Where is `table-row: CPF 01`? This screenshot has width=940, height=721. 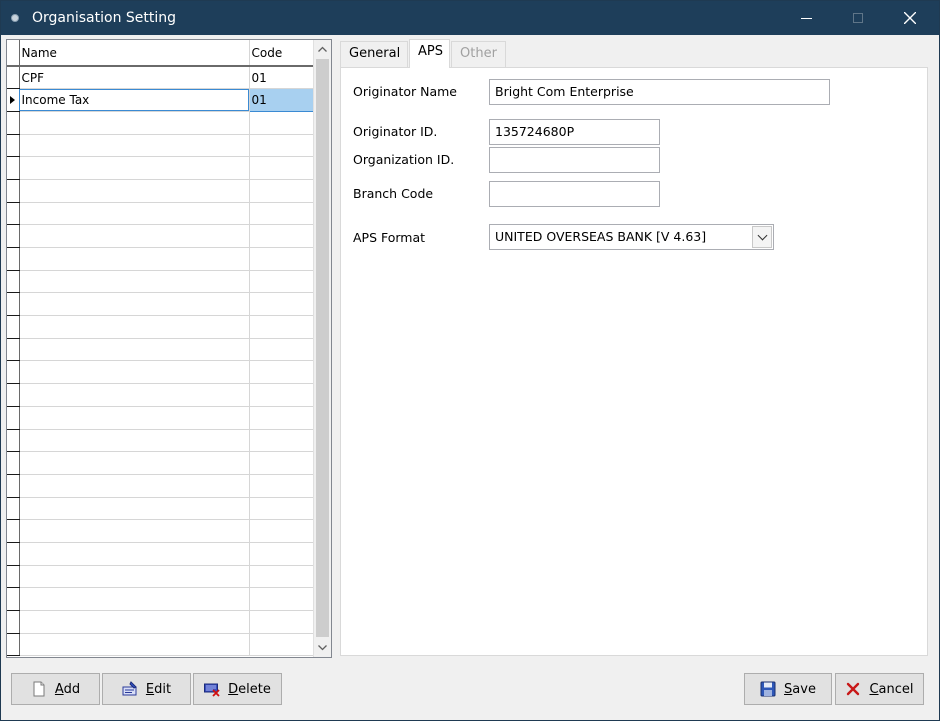 table-row: CPF 01 is located at coordinates (161, 78).